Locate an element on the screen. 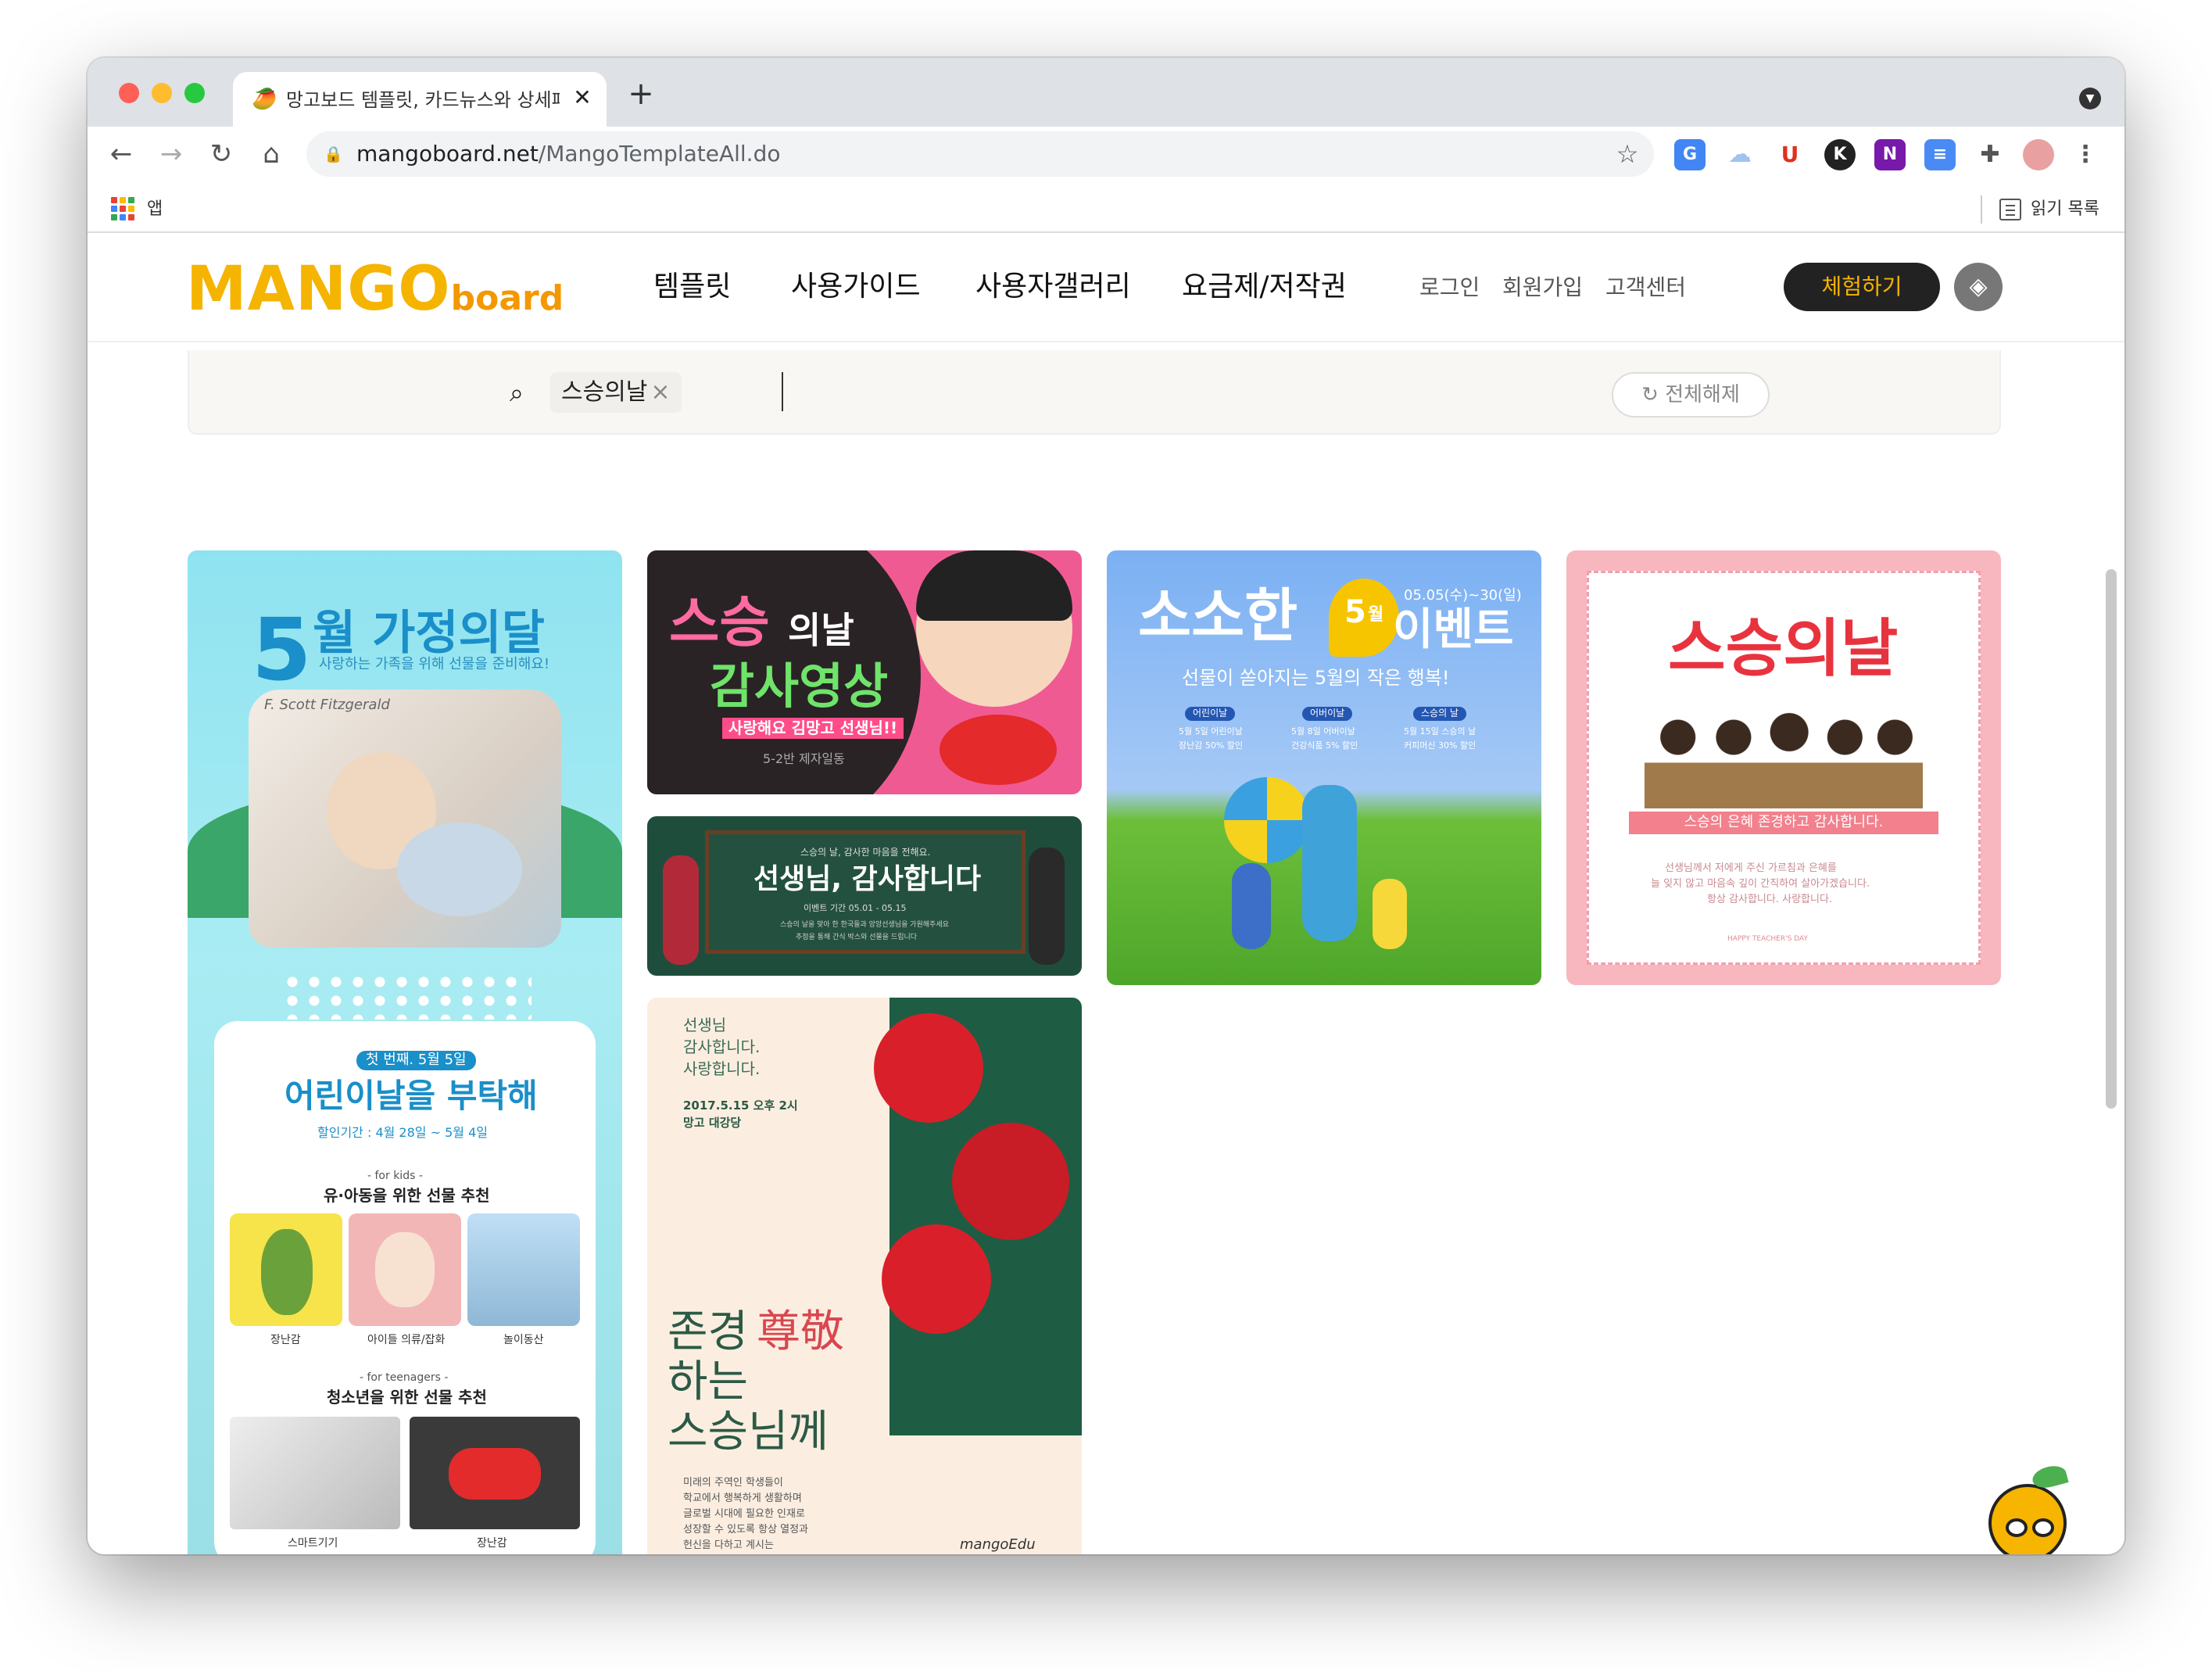 The width and height of the screenshot is (2212, 1670). tab-title: 망고보드 템플릿, 카드뉴스와 상세페이 is located at coordinates (423, 100).